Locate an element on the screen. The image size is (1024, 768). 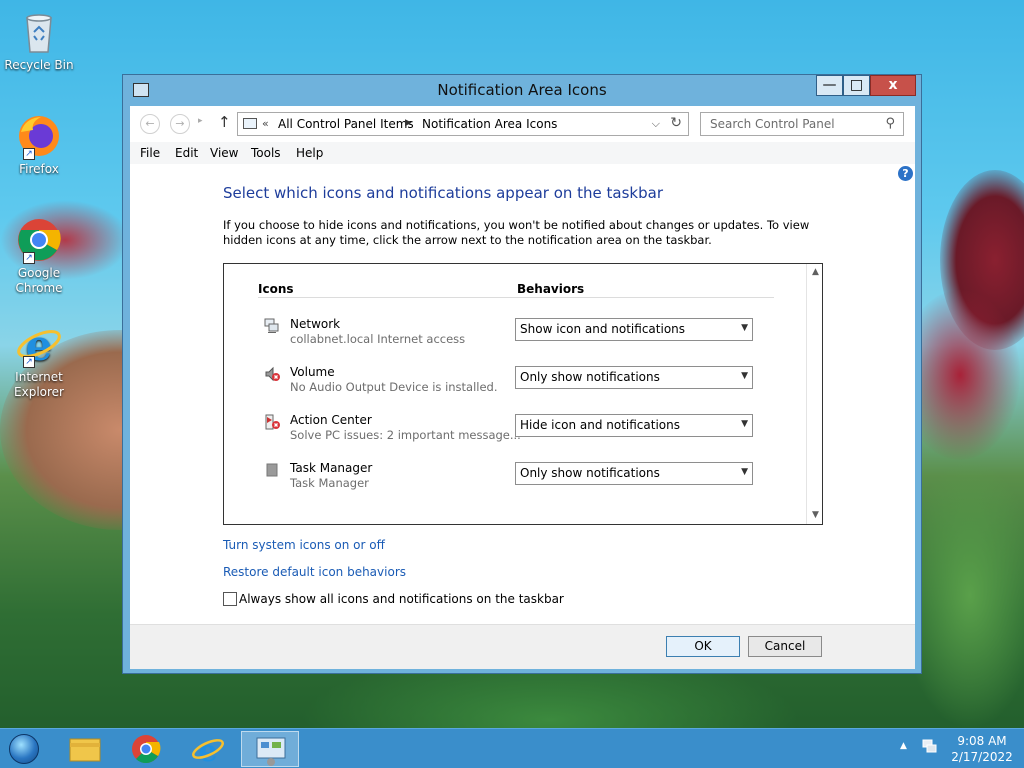
select-value: Only show notifications is located at coordinates (590, 377).